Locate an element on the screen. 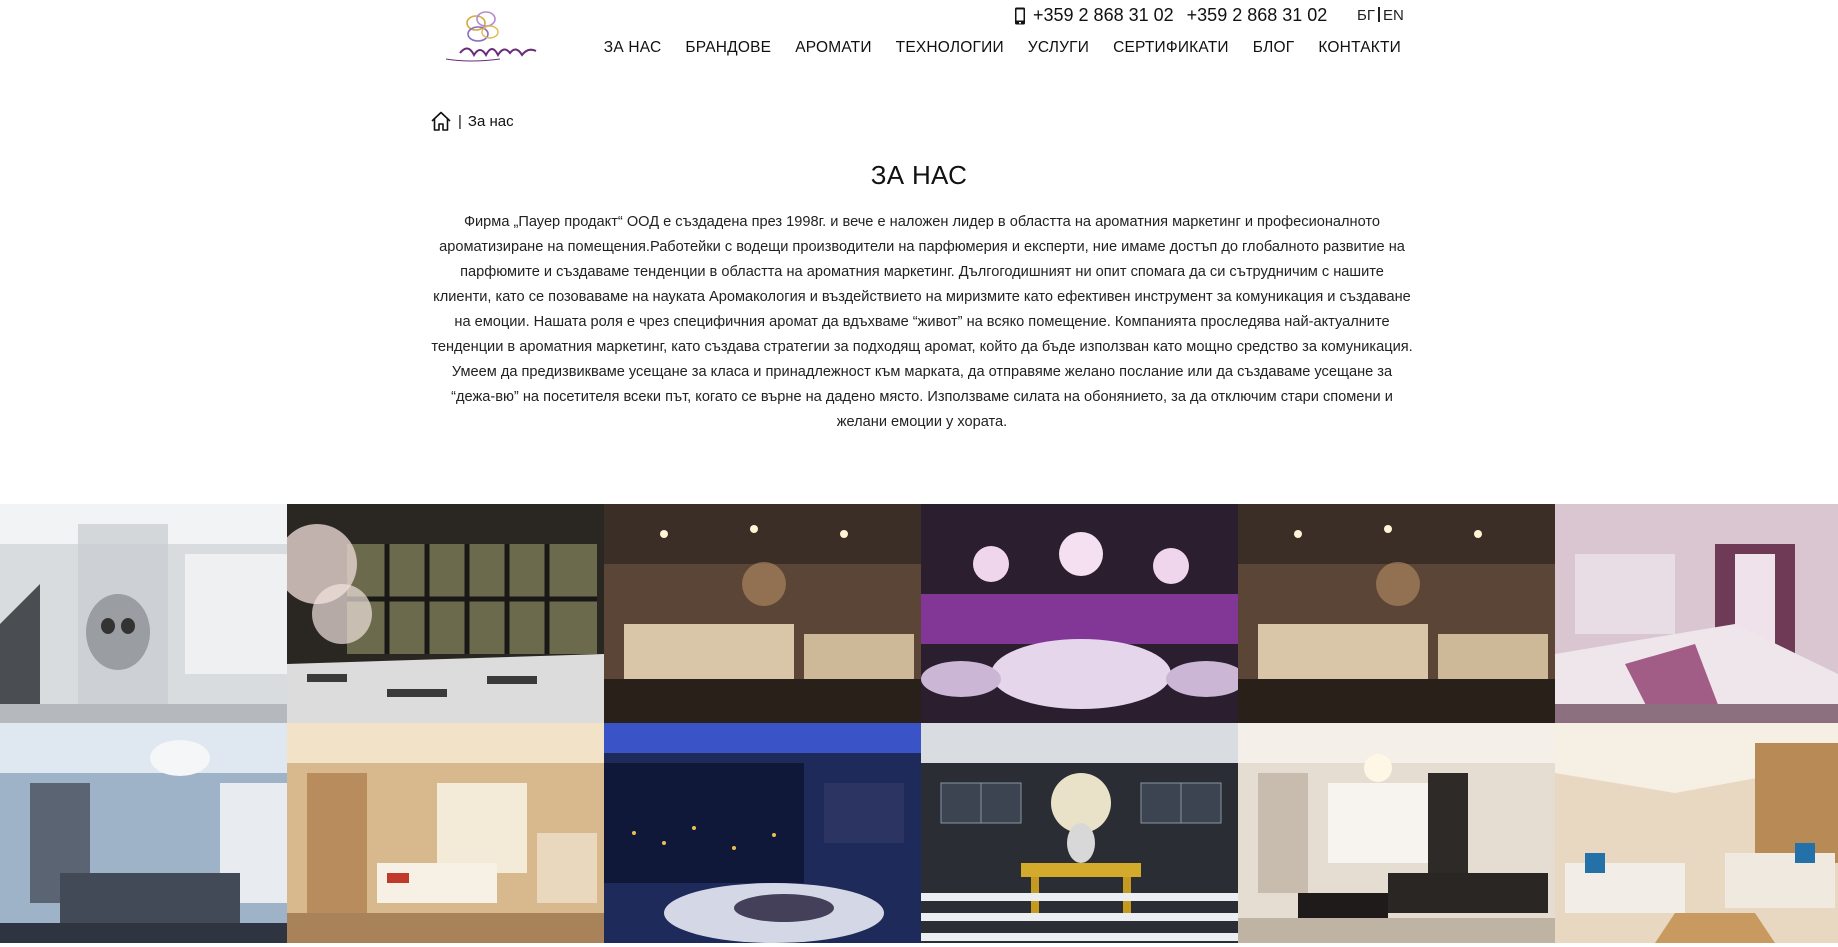 Image resolution: width=1838 pixels, height=947 pixels. nav-item-technologies: ТЕХНОЛОГИИ is located at coordinates (950, 48).